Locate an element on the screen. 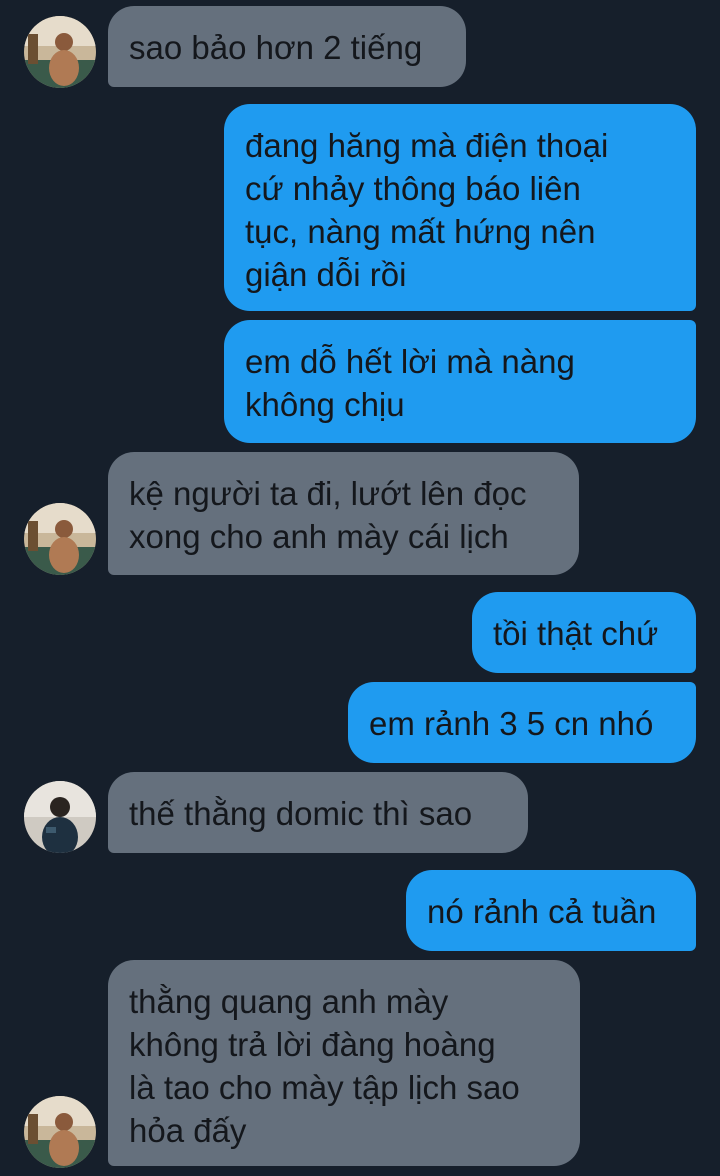  message-bubble-outgoing: tồi thật chứ is located at coordinates (584, 632).